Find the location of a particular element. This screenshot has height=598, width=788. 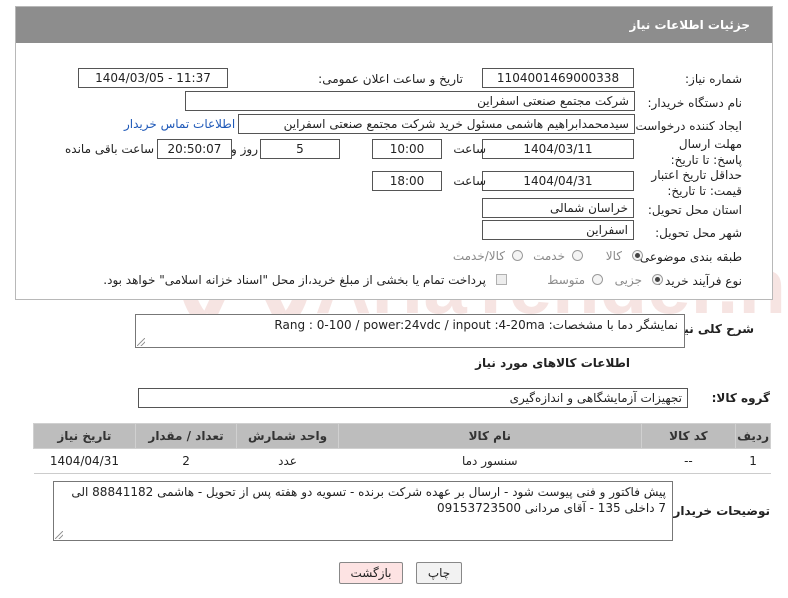

need-number-label: شماره نیاز: is located at coordinates (713, 79).